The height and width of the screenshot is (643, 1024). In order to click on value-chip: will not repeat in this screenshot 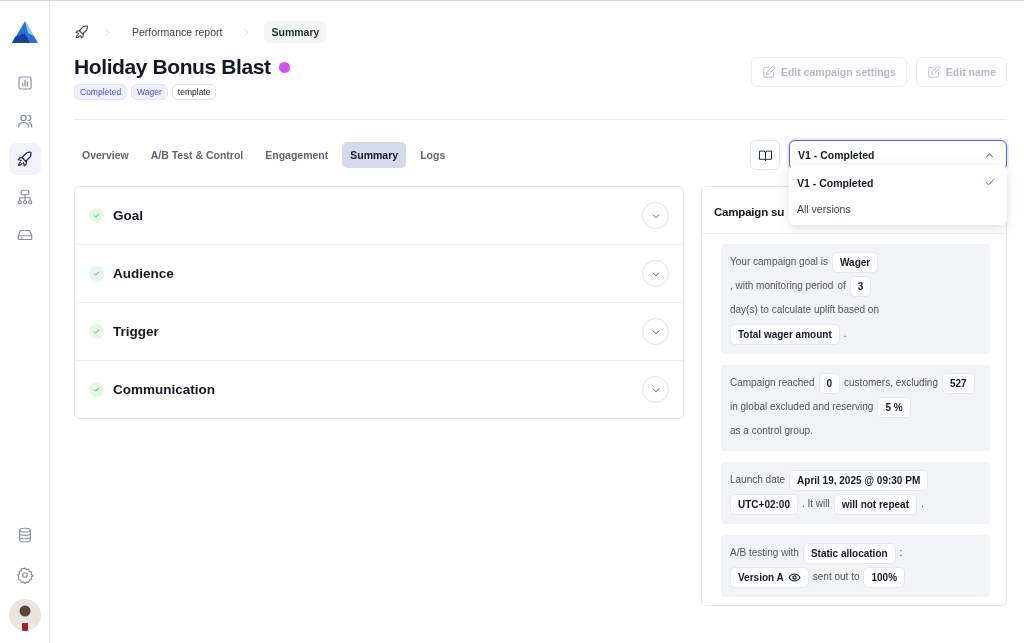, I will do `click(875, 504)`.